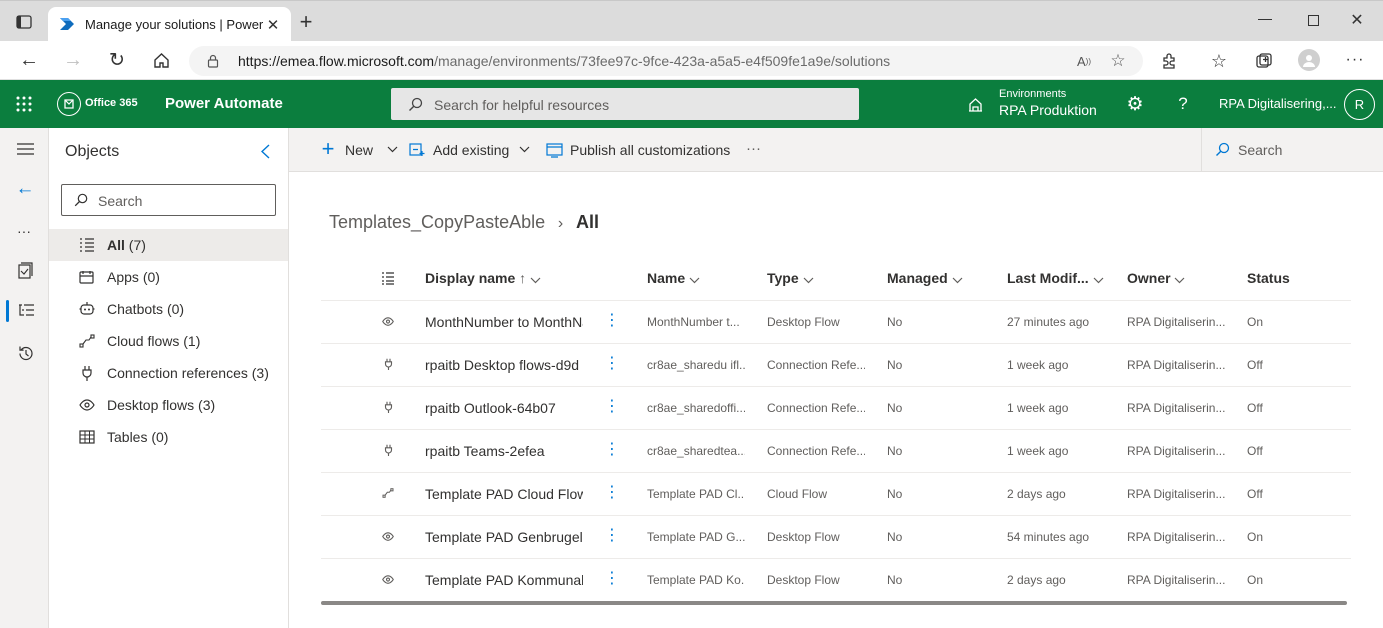 The width and height of the screenshot is (1383, 628). What do you see at coordinates (1084, 61) in the screenshot?
I see `read-aloud-icon: A))` at bounding box center [1084, 61].